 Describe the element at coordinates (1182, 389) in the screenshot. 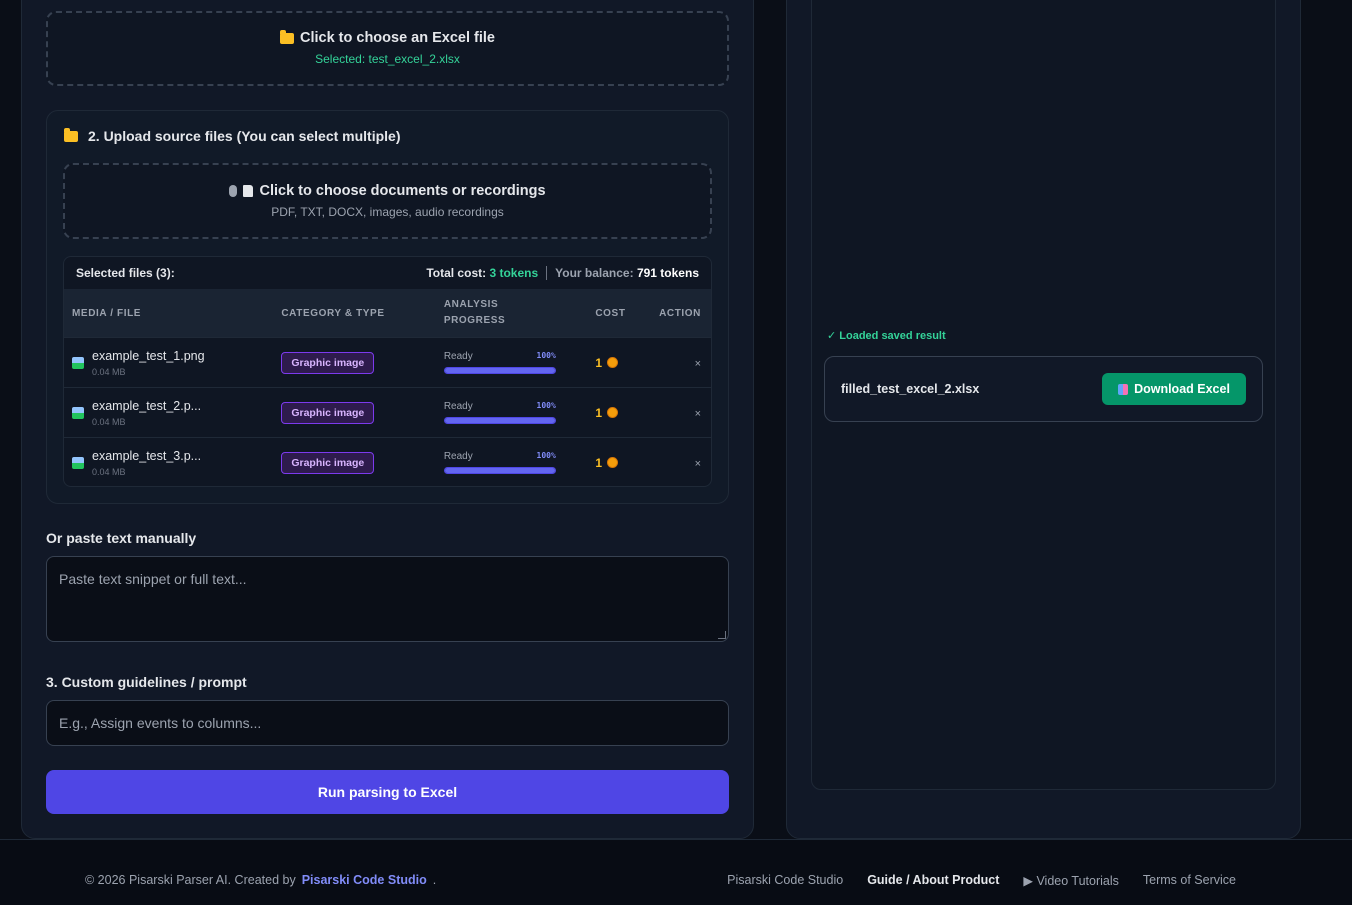

I see `download-label: Download Excel` at that location.